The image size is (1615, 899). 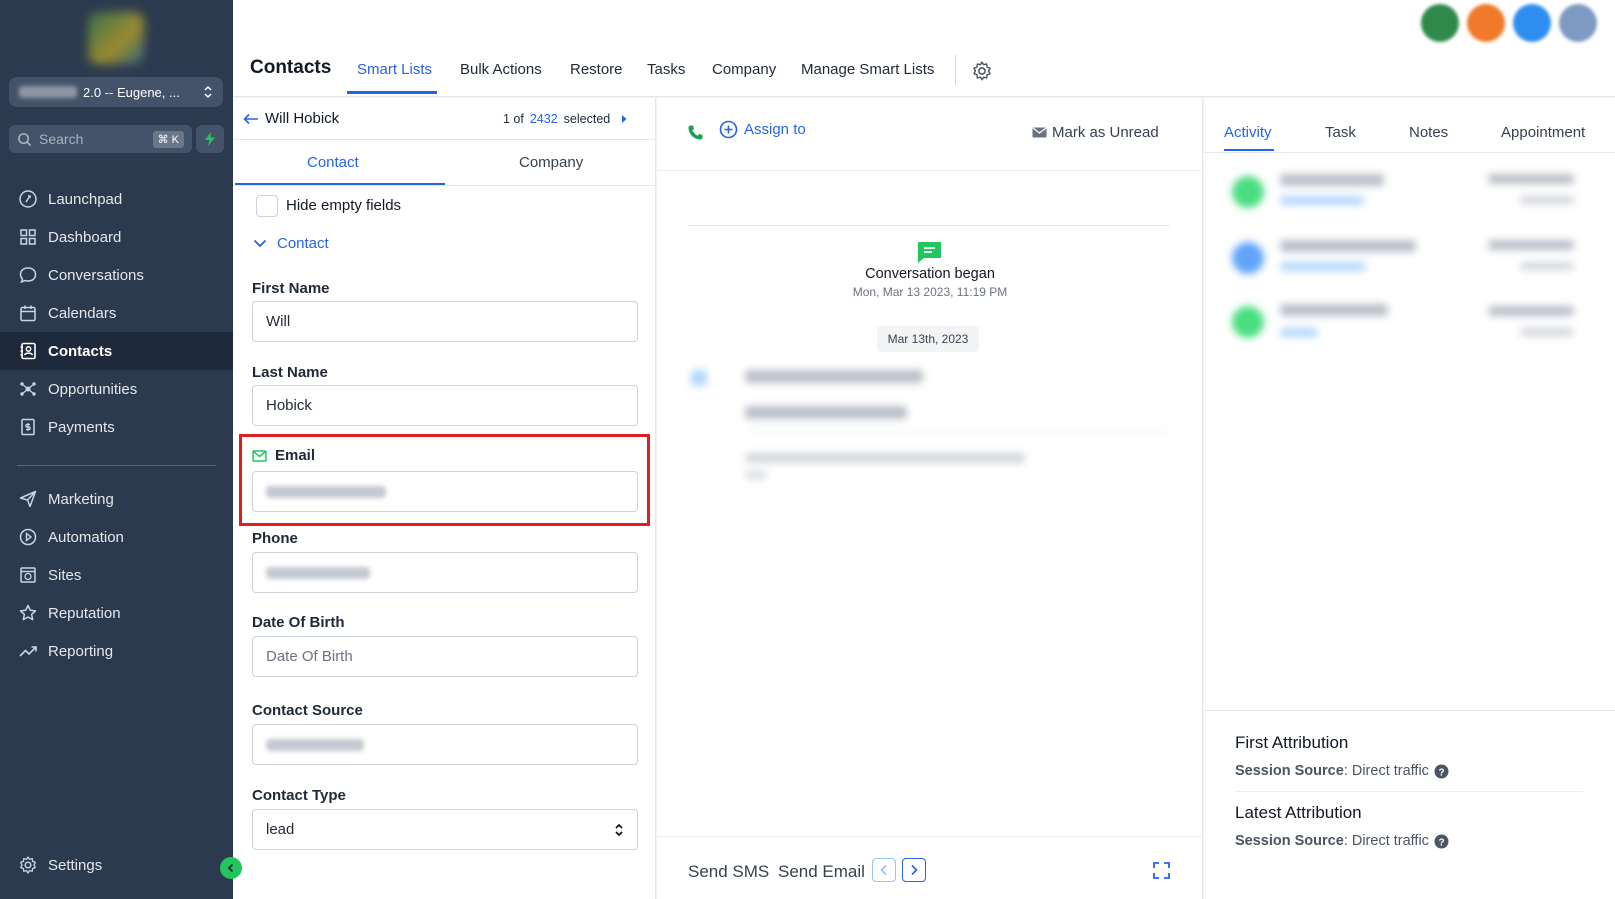 What do you see at coordinates (1531, 311) in the screenshot?
I see `activity-date-blurred` at bounding box center [1531, 311].